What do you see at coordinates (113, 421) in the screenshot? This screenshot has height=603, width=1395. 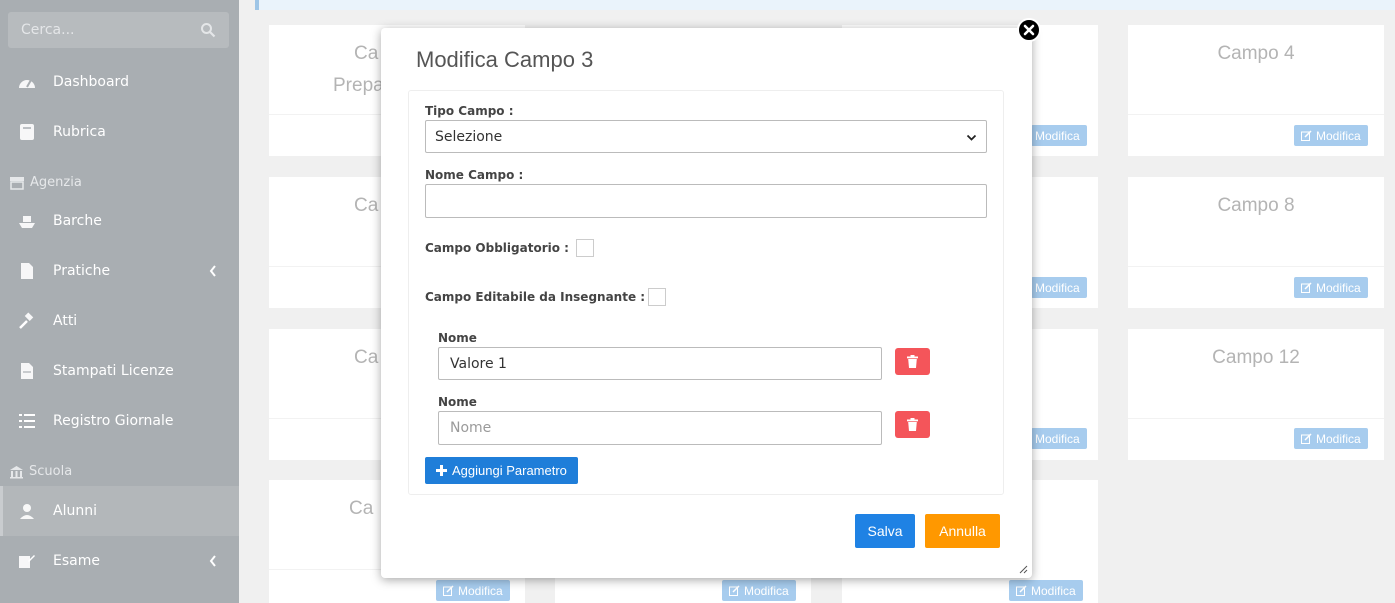 I see `sidebar-item-label: Registro Giornale` at bounding box center [113, 421].